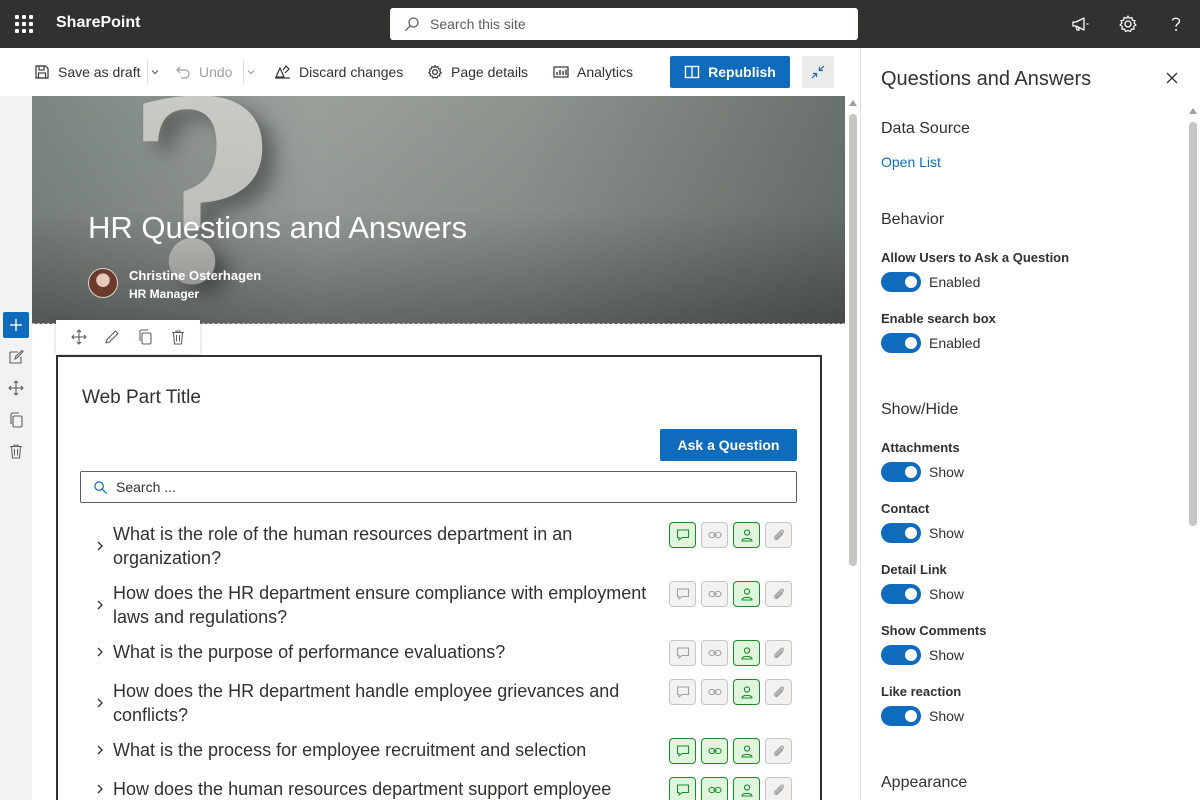 This screenshot has width=1200, height=800. I want to click on webpart-title: Web Part Title, so click(141, 398).